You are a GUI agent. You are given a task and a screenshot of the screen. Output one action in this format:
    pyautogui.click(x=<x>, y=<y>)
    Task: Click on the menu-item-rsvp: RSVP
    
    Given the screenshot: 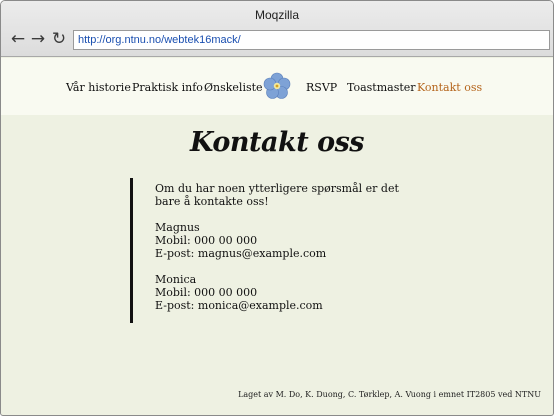 What is the action you would take?
    pyautogui.click(x=321, y=87)
    